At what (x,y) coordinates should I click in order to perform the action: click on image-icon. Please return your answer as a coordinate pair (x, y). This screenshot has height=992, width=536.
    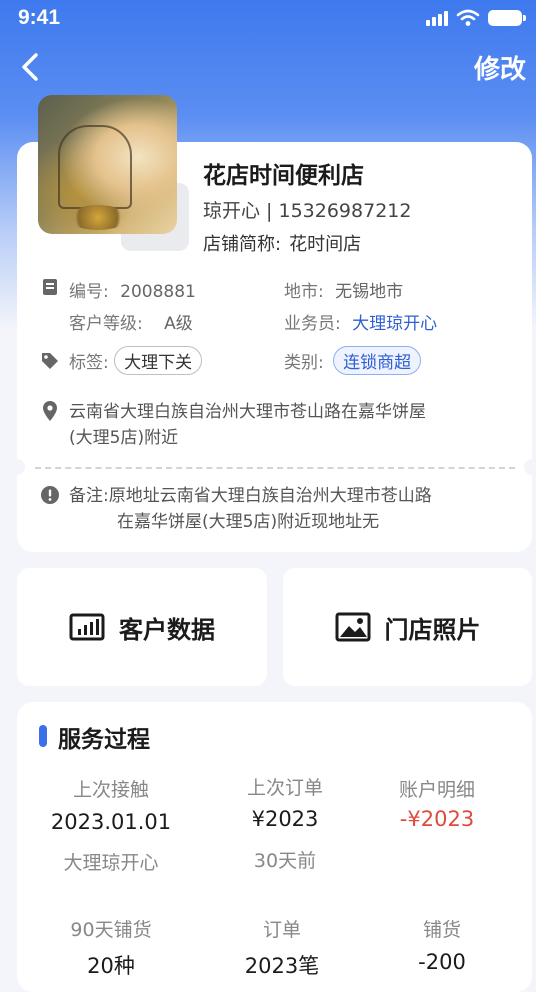
    Looking at the image, I should click on (352, 627).